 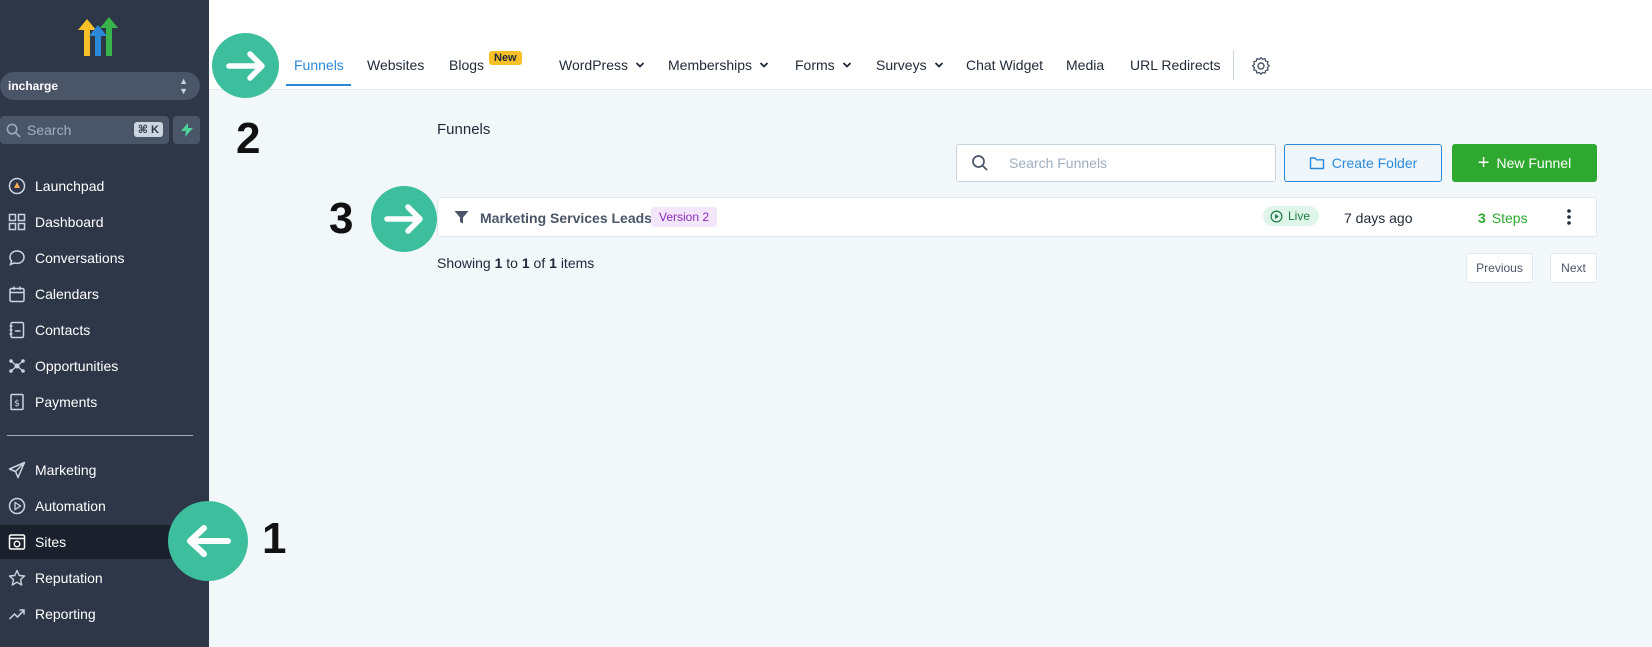 What do you see at coordinates (1509, 218) in the screenshot?
I see `steps-label: Steps` at bounding box center [1509, 218].